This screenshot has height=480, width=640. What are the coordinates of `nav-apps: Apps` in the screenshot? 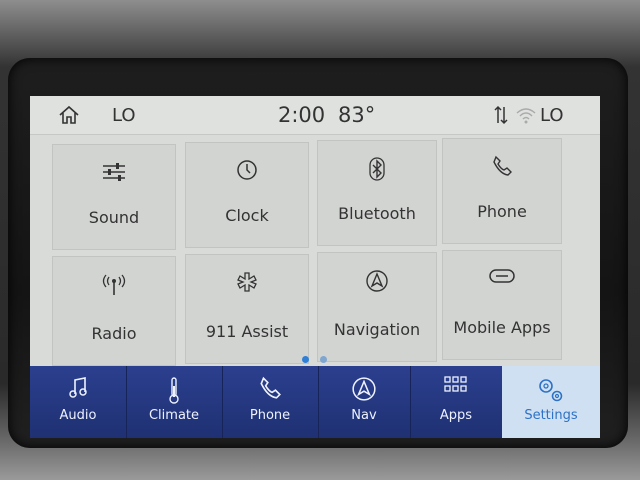 It's located at (456, 402).